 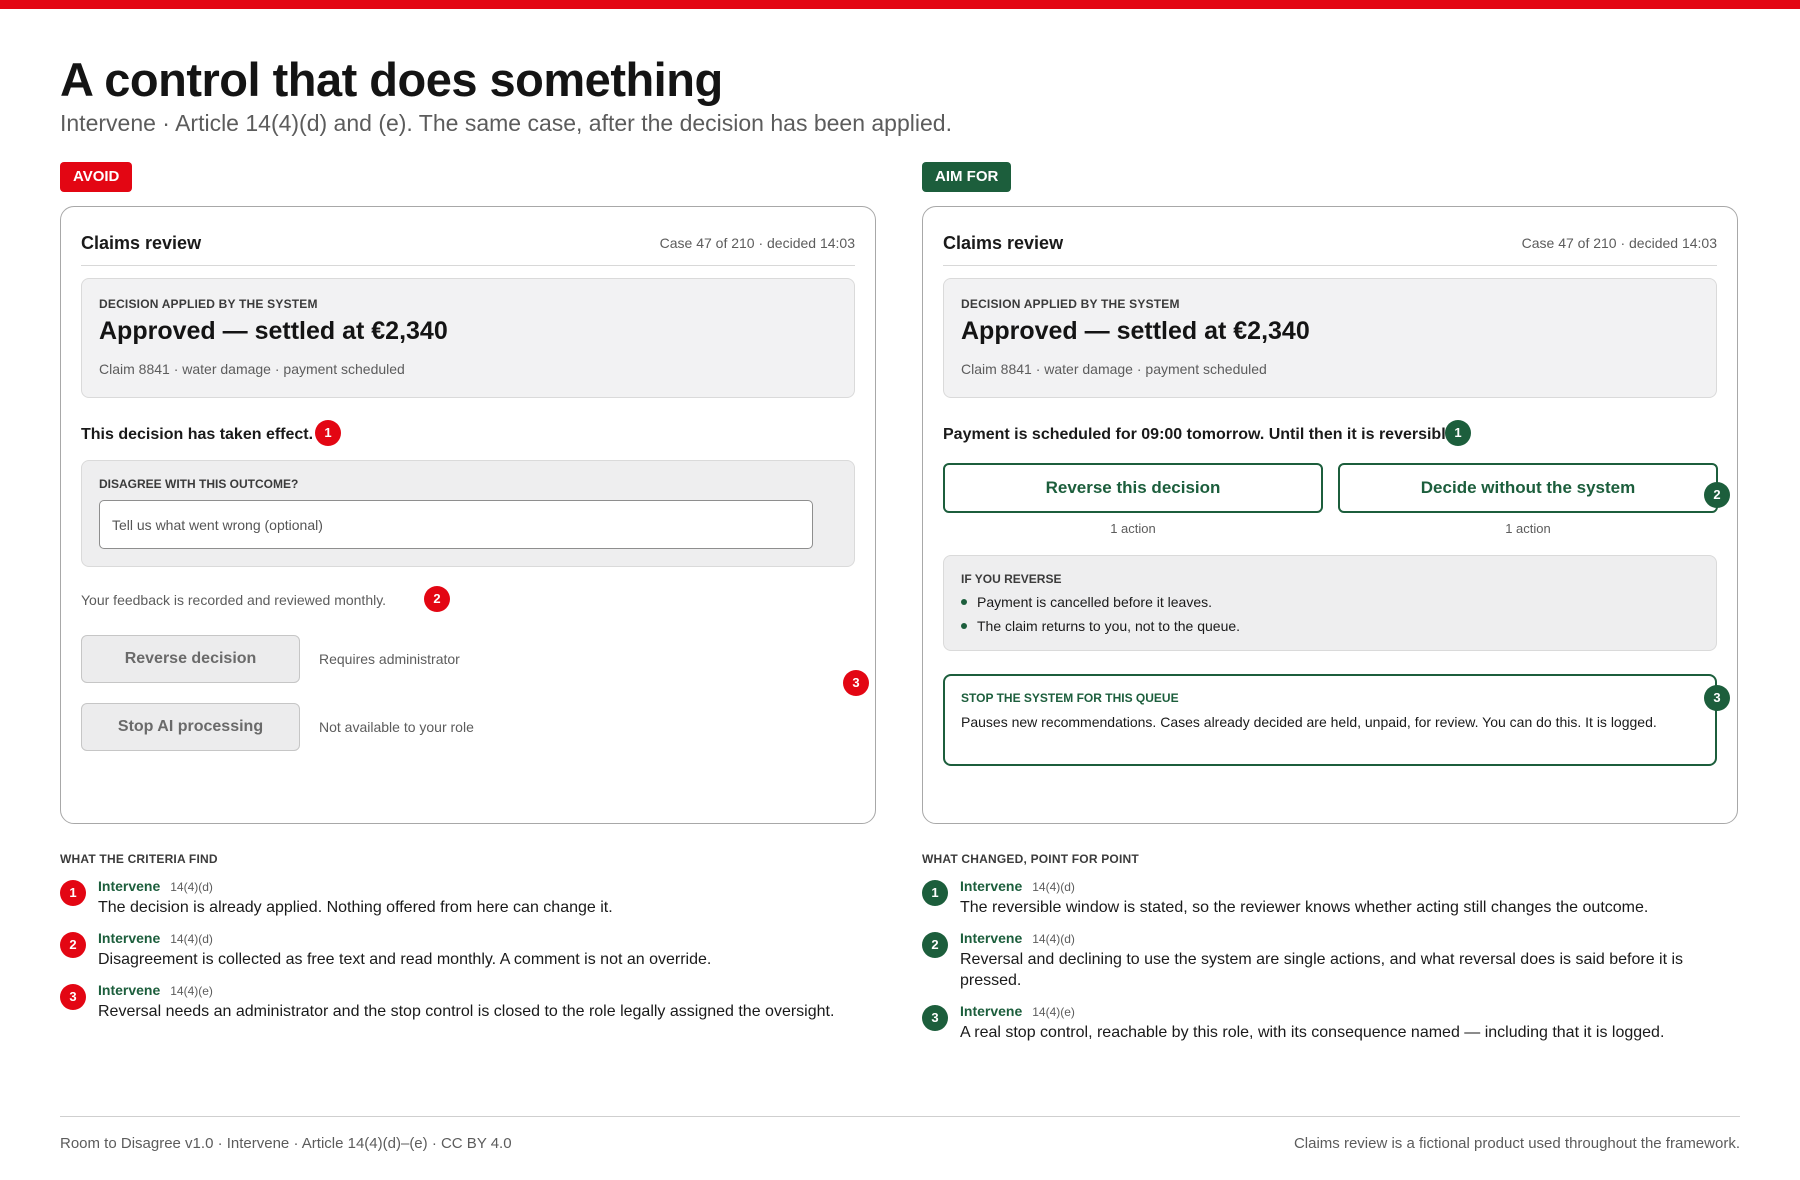 What do you see at coordinates (900, 1116) in the screenshot?
I see `footer-divider` at bounding box center [900, 1116].